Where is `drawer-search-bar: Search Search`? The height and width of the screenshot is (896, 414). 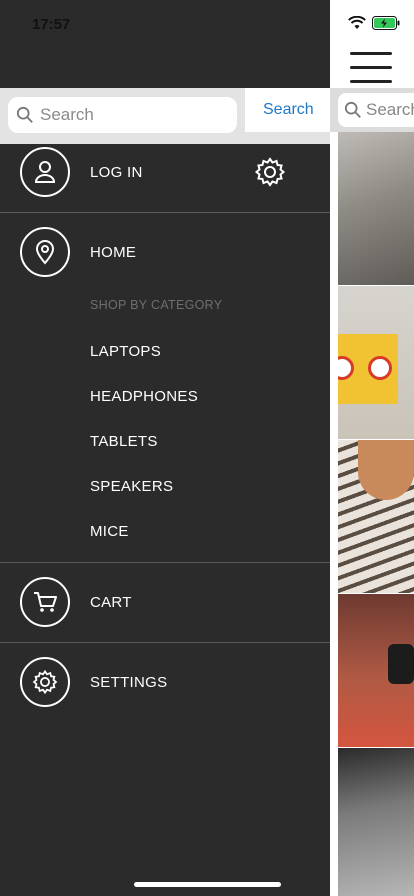 drawer-search-bar: Search Search is located at coordinates (165, 116).